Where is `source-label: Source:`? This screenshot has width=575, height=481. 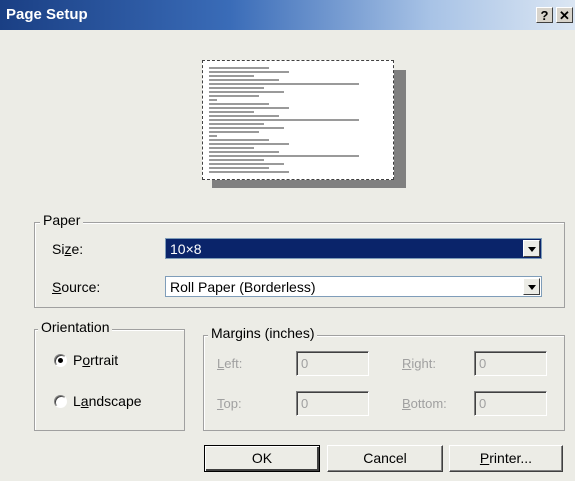
source-label: Source: is located at coordinates (76, 287).